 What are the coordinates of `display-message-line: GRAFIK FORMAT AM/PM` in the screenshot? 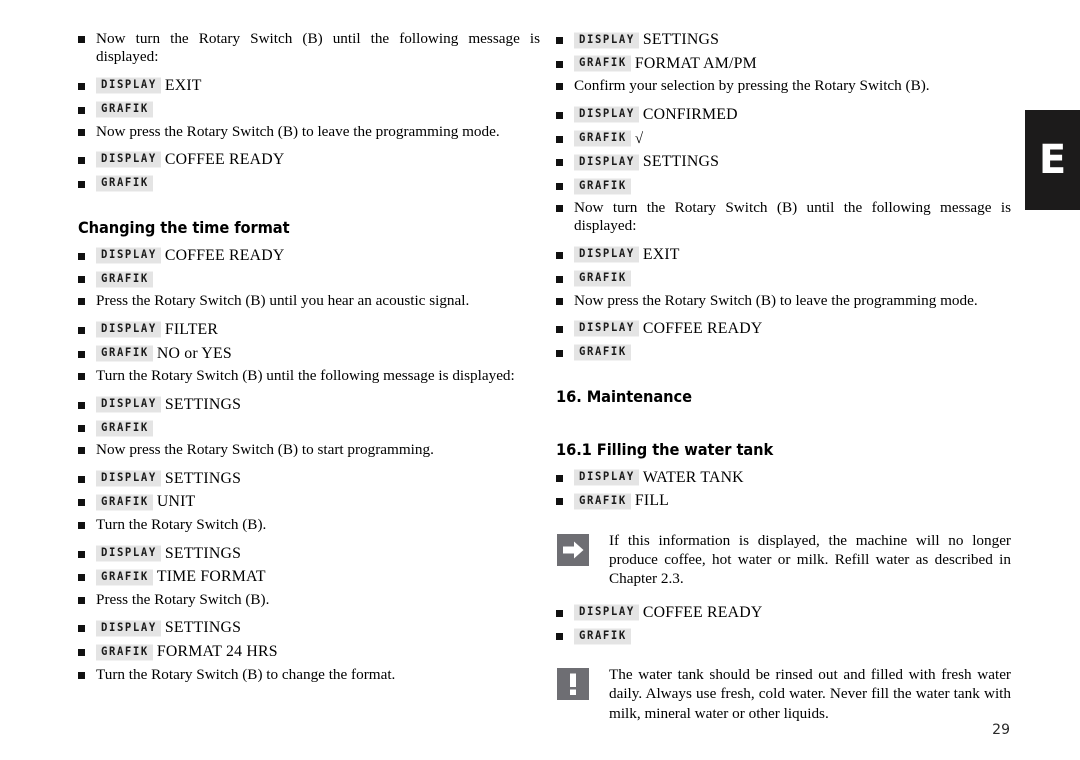 It's located at (783, 64).